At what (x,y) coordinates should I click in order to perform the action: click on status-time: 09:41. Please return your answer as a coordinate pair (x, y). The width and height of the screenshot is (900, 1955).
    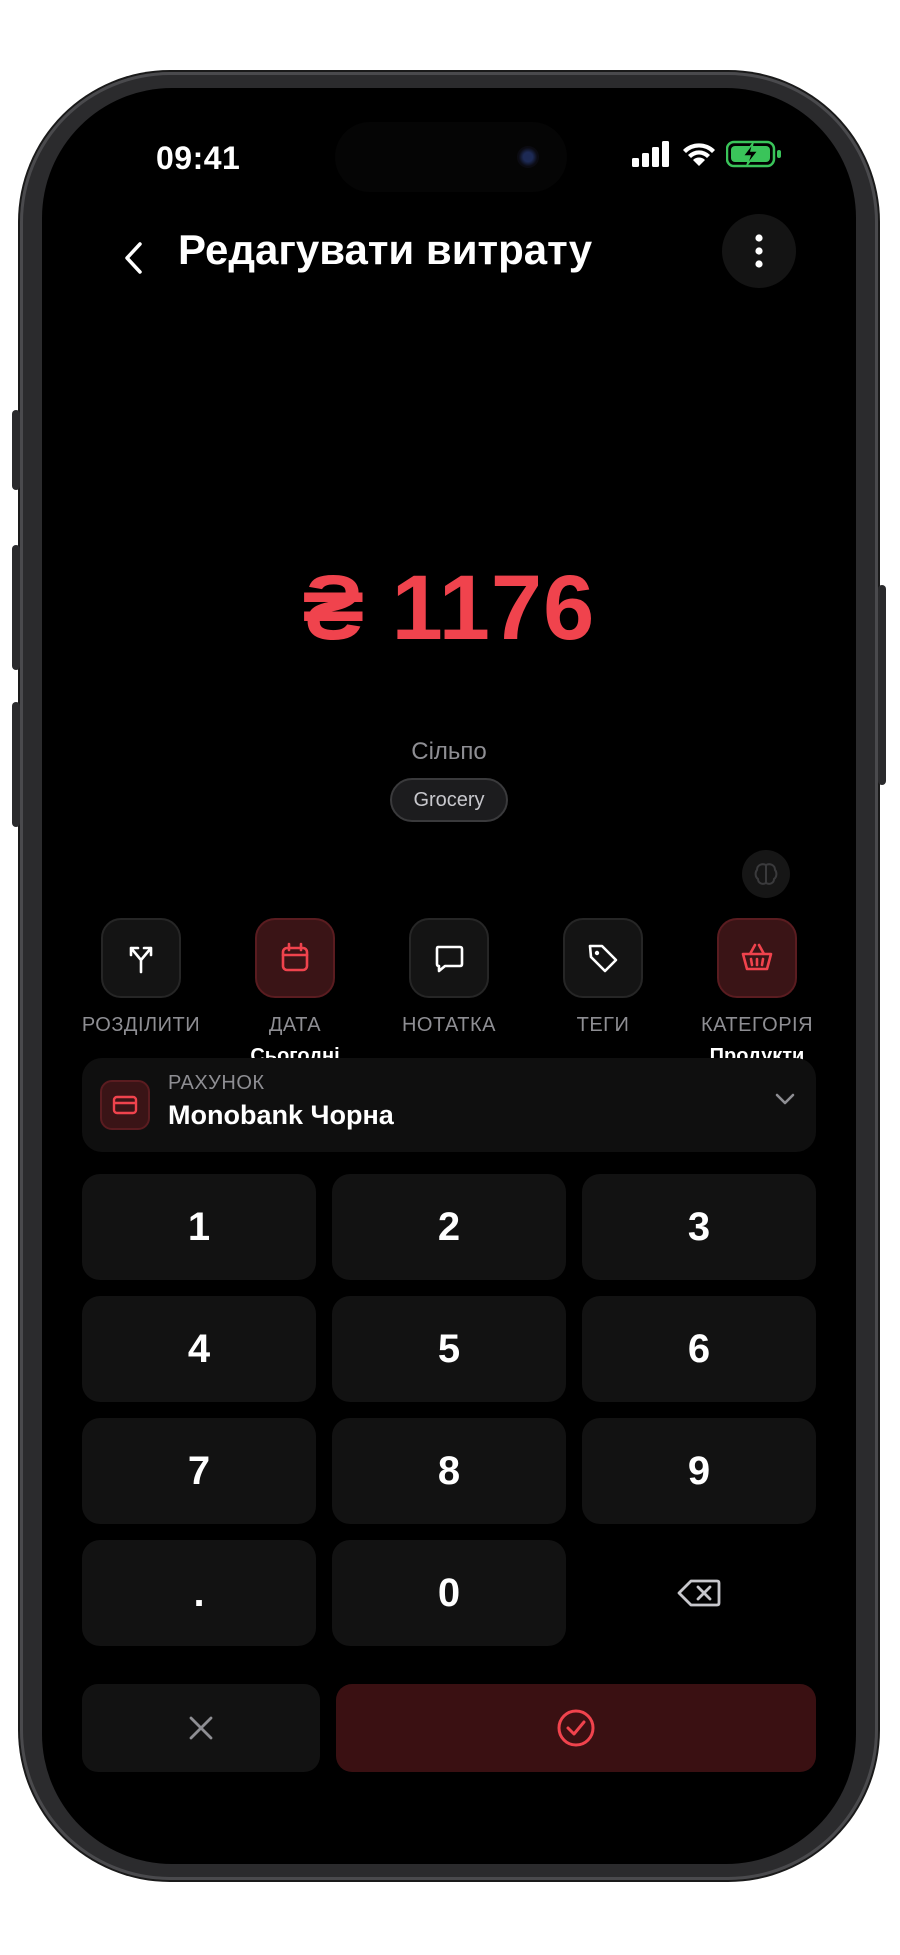
    Looking at the image, I should click on (198, 158).